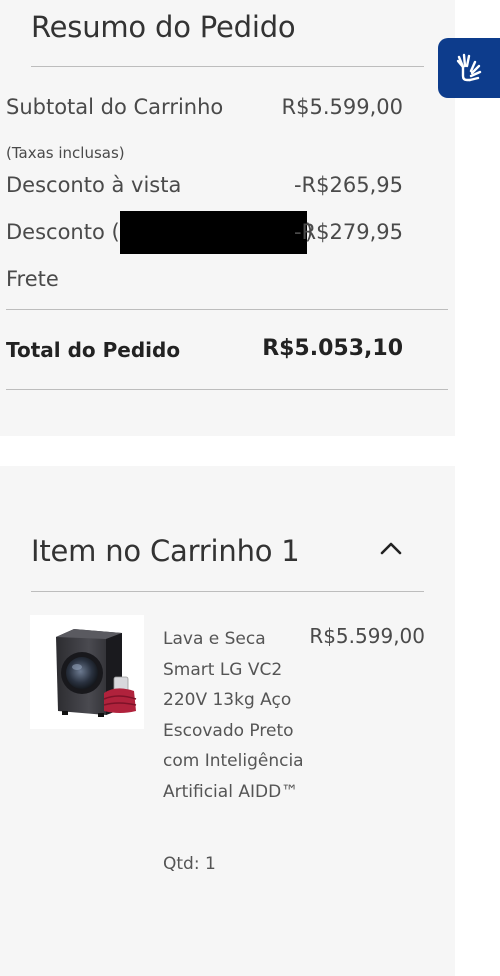 The height and width of the screenshot is (976, 500). I want to click on order-summary-title: Resumo do Pedido, so click(163, 27).